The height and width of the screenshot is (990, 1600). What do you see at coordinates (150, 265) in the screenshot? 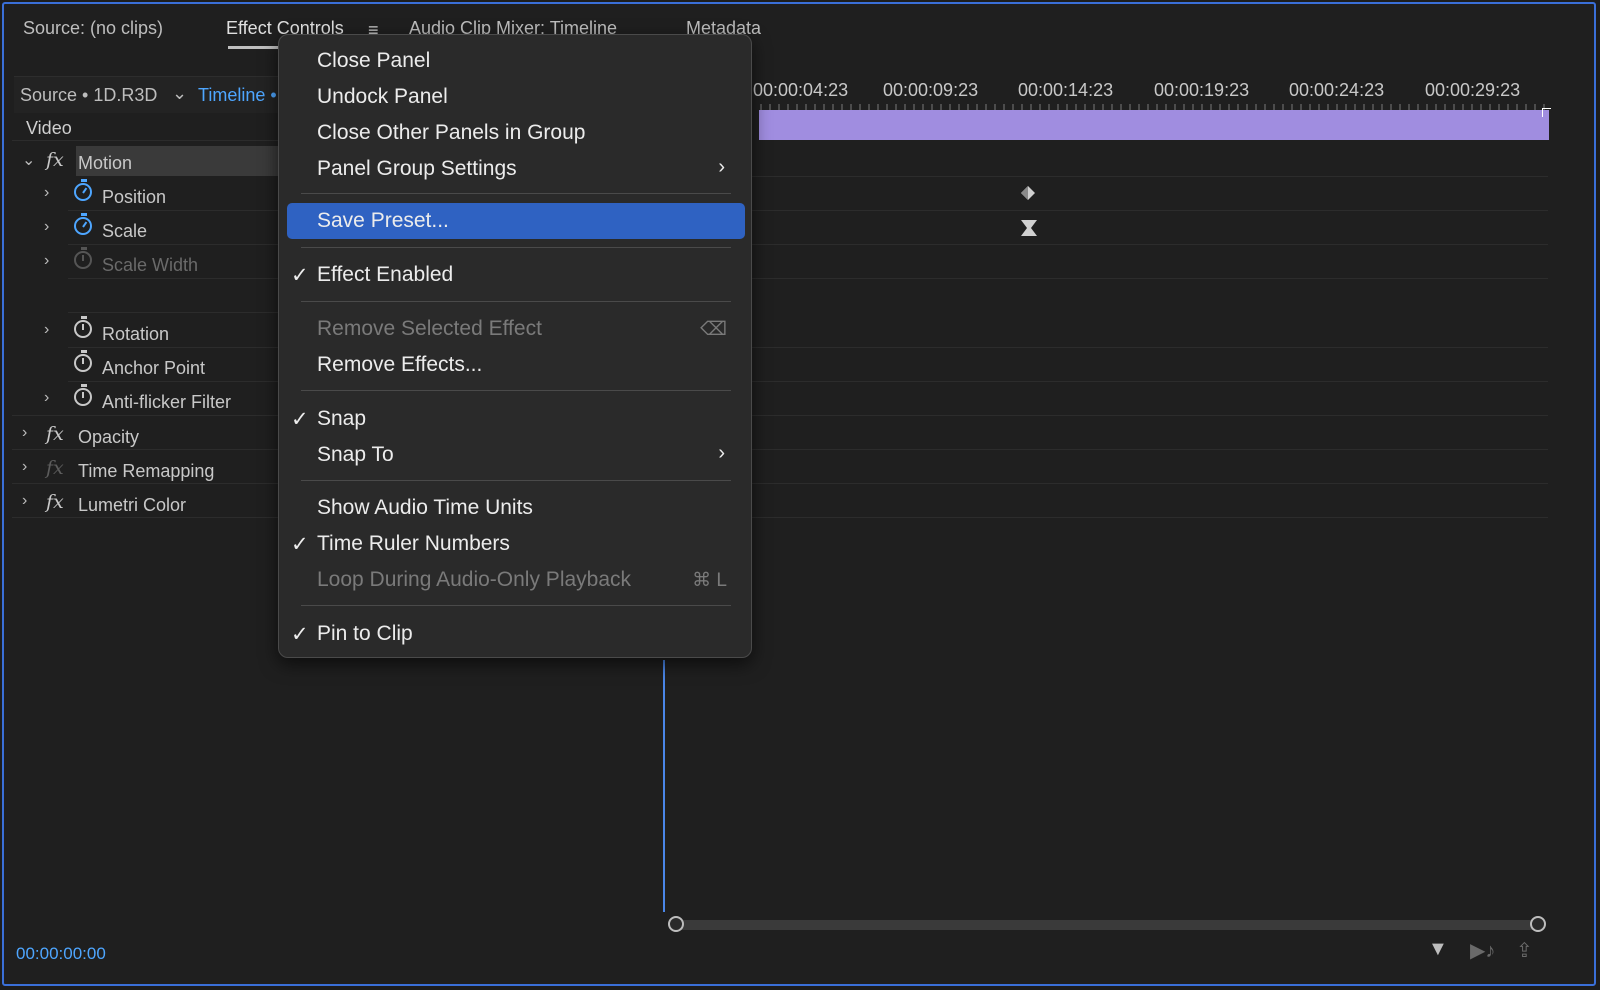
I see `property-label: Scale Width` at bounding box center [150, 265].